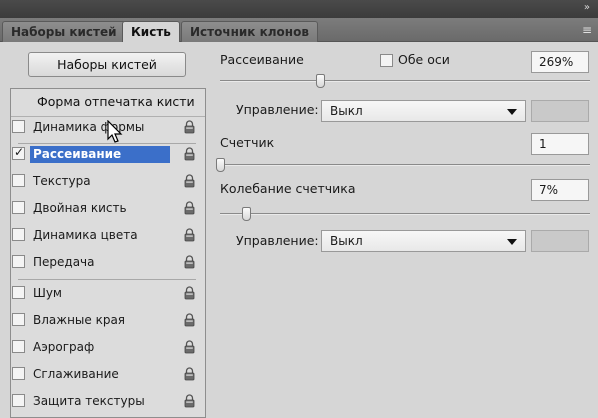 This screenshot has height=418, width=598. Describe the element at coordinates (288, 188) in the screenshot. I see `count-jitter-label: Колебание счетчика` at that location.